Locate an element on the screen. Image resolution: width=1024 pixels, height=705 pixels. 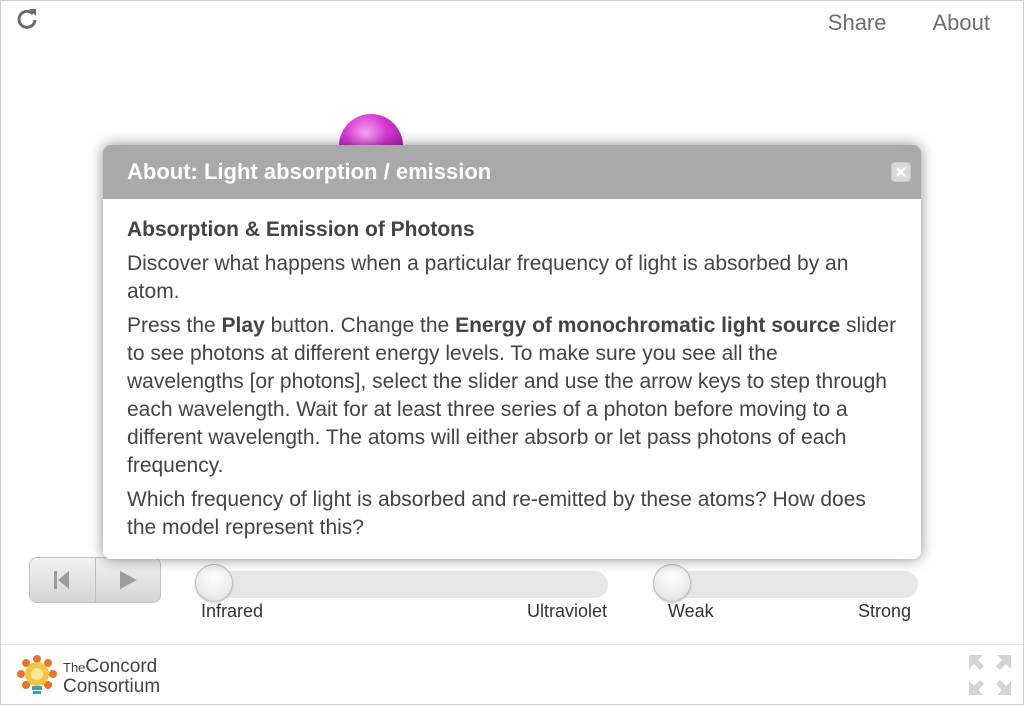
intensity-min-label: Weak is located at coordinates (691, 611).